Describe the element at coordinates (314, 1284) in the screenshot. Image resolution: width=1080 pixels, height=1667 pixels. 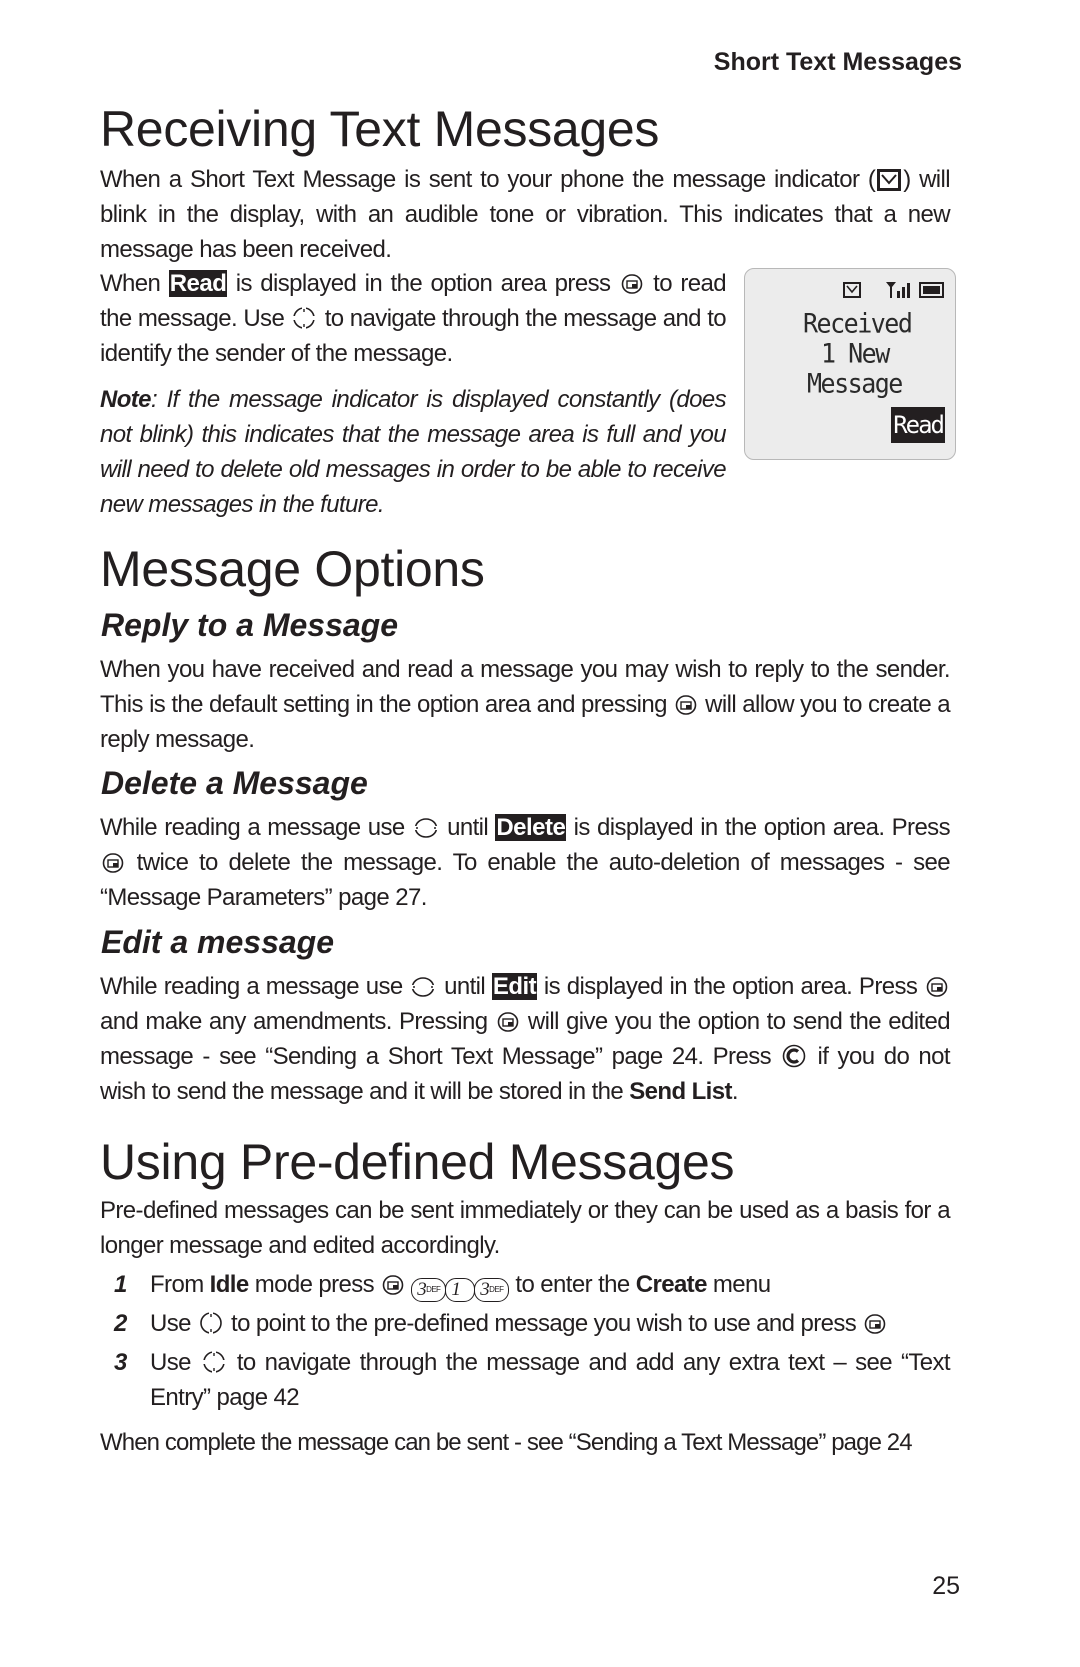
I see `text: mode press` at that location.